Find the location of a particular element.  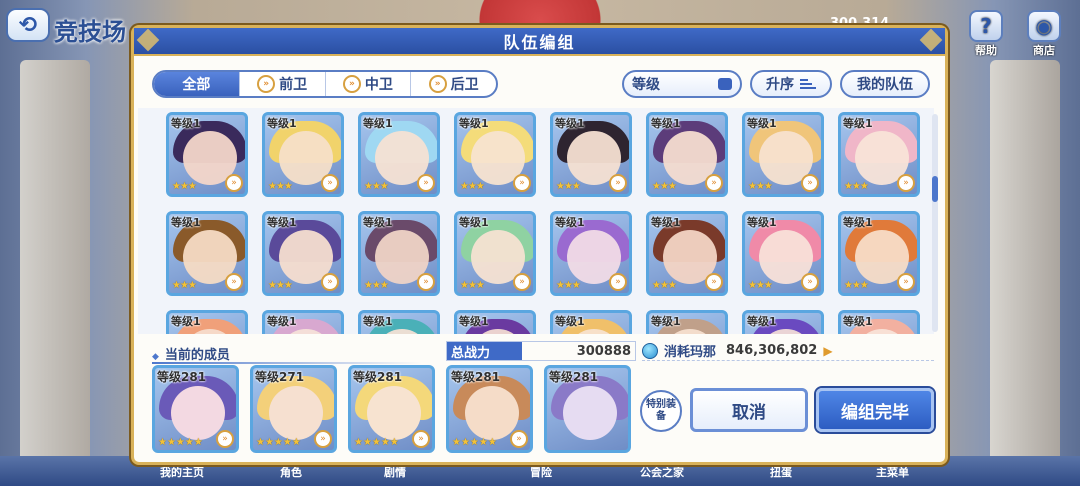

tab-middle: » 中卫 is located at coordinates (369, 84).